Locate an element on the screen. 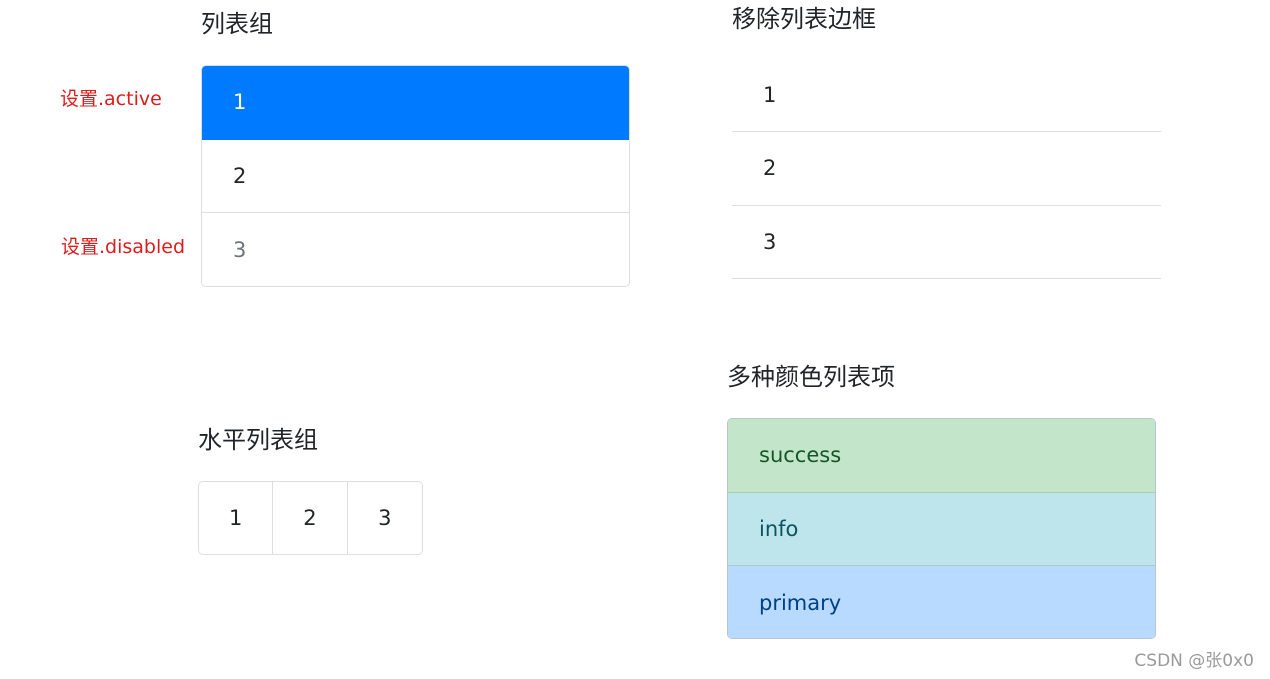 The width and height of the screenshot is (1270, 679). colored-list-title: 多种颜色列表项 is located at coordinates (811, 377).